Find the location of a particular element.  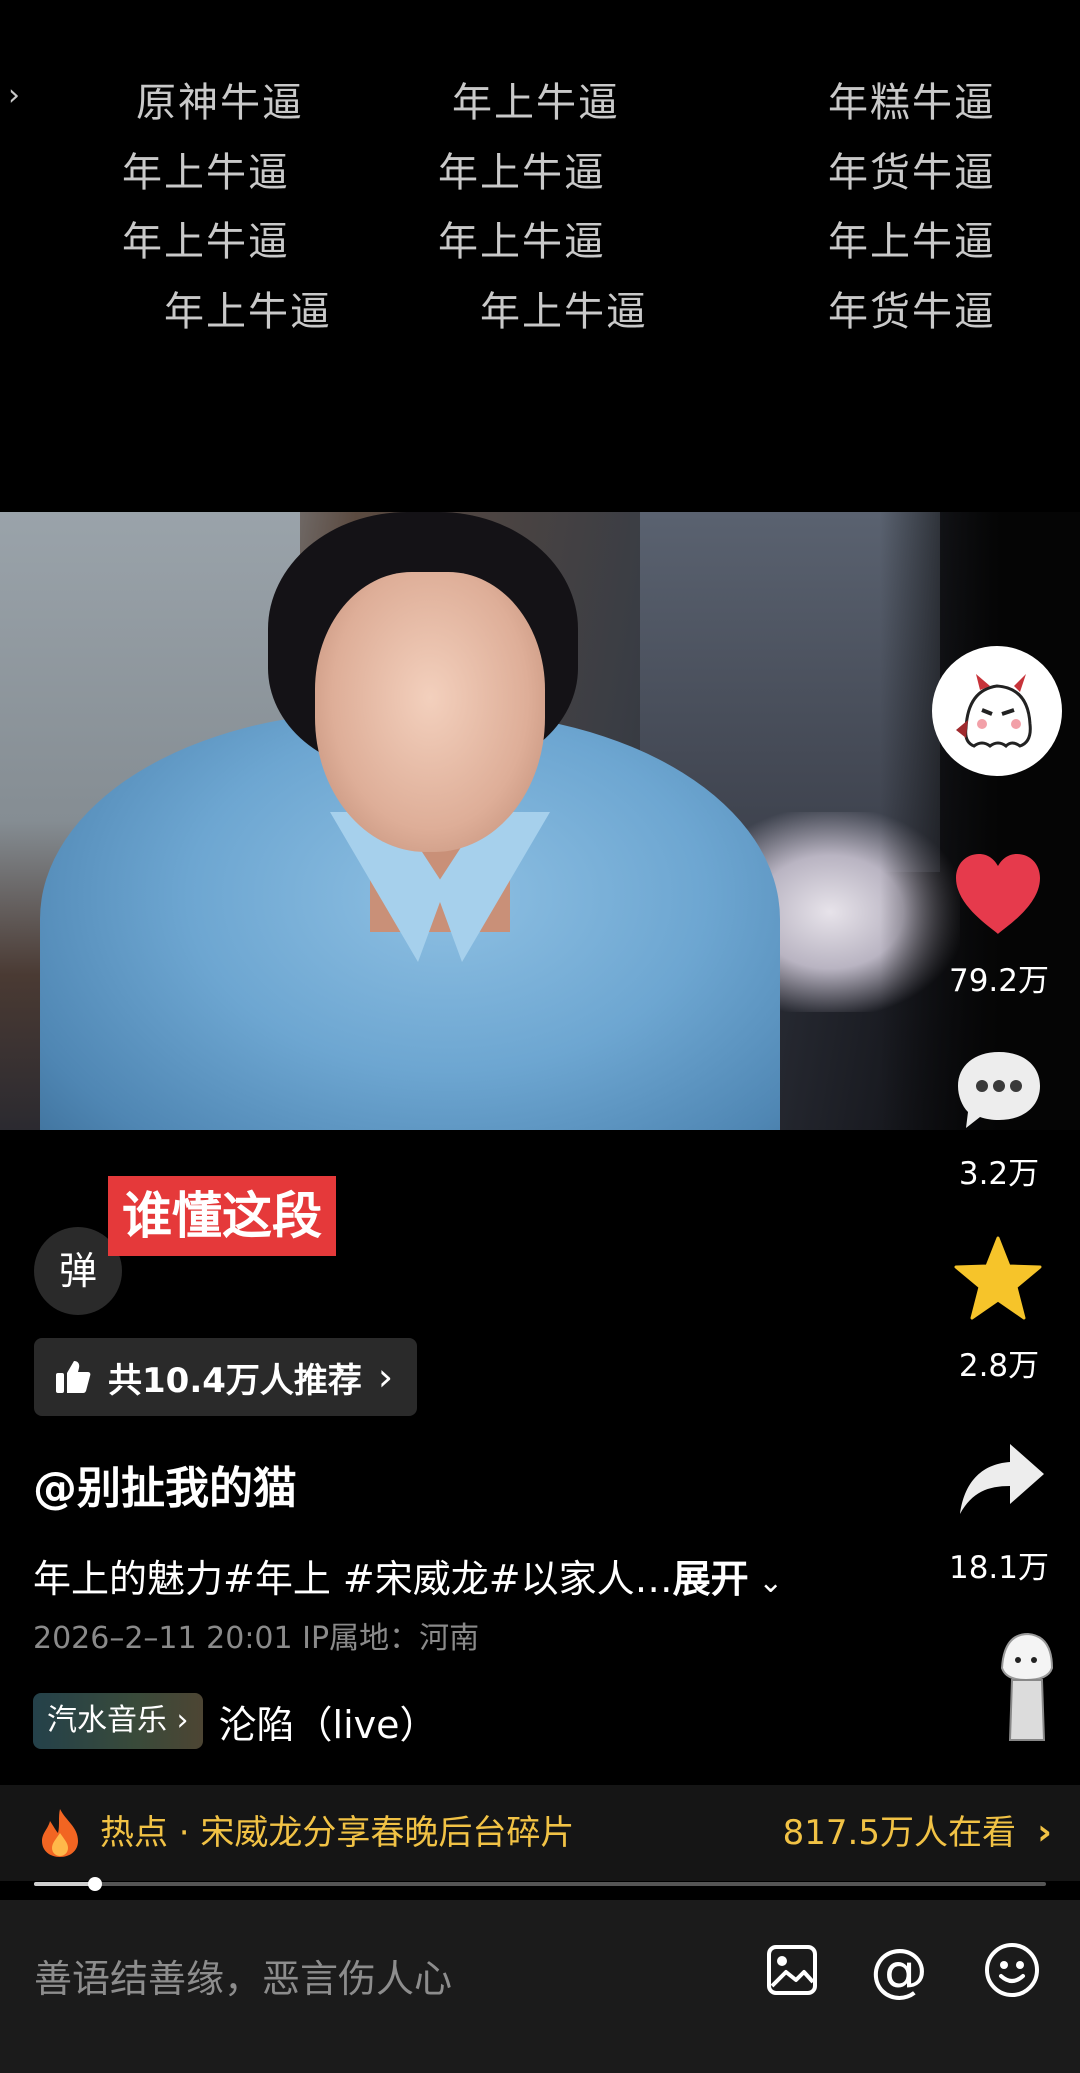

emoji-icon is located at coordinates (1012, 1970).